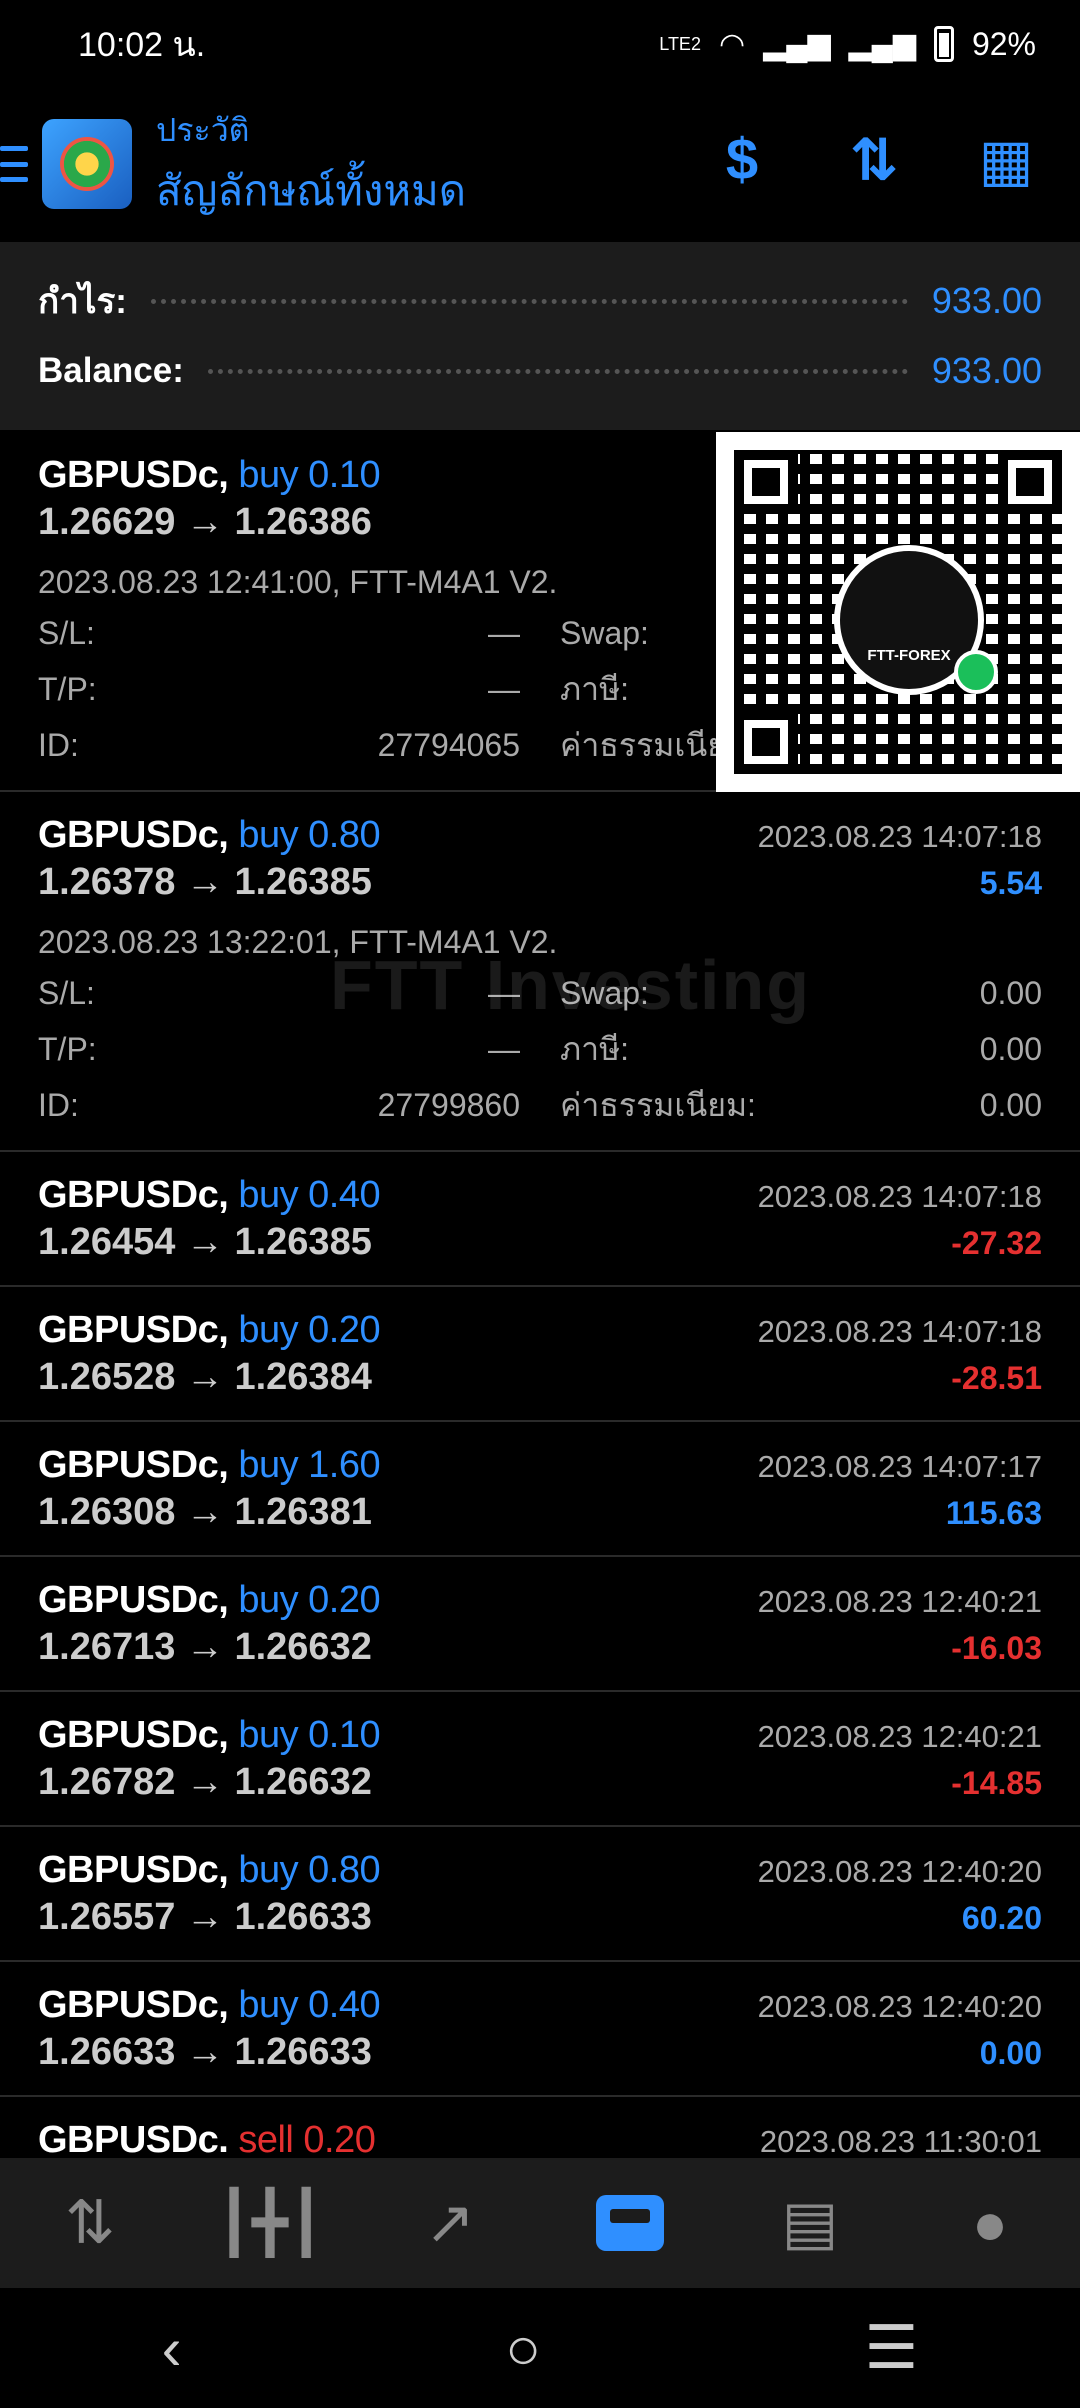  Describe the element at coordinates (898, 612) in the screenshot. I see `qr-code: FTT-FOREX` at that location.